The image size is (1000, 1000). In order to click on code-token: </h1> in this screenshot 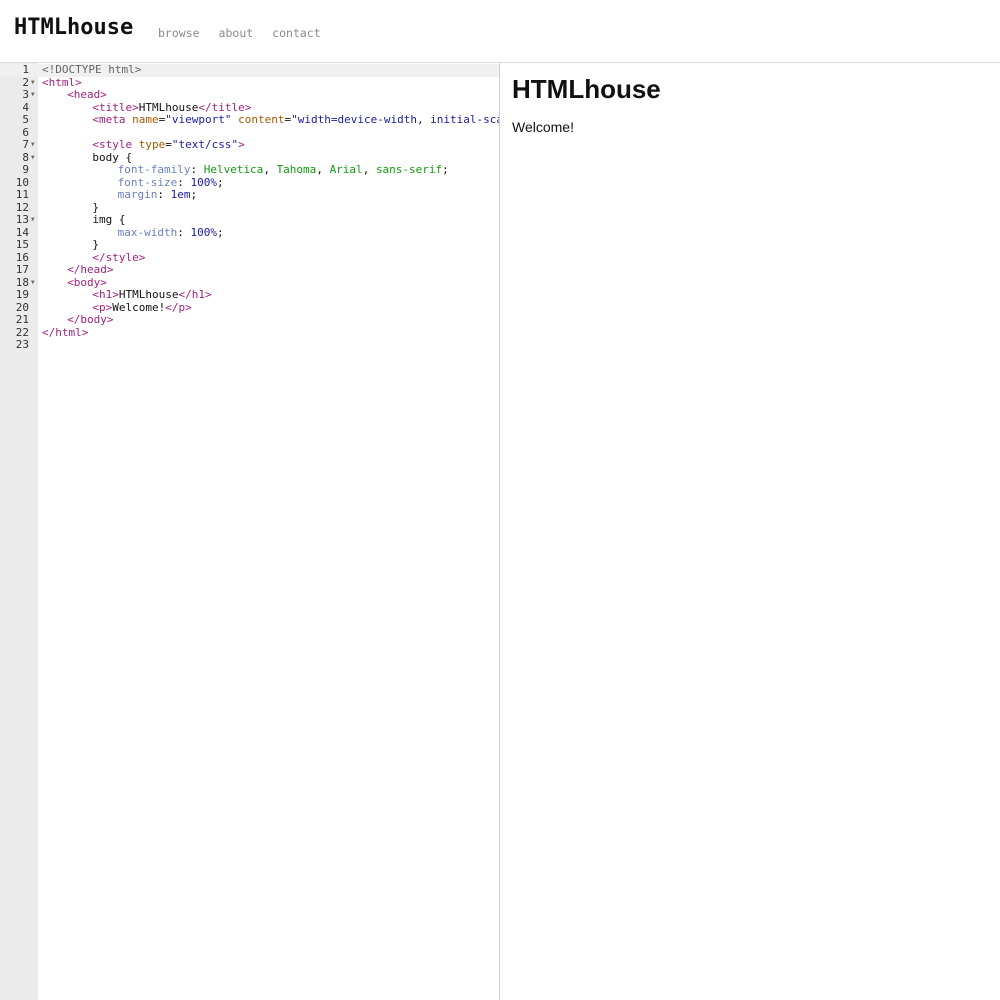, I will do `click(195, 294)`.